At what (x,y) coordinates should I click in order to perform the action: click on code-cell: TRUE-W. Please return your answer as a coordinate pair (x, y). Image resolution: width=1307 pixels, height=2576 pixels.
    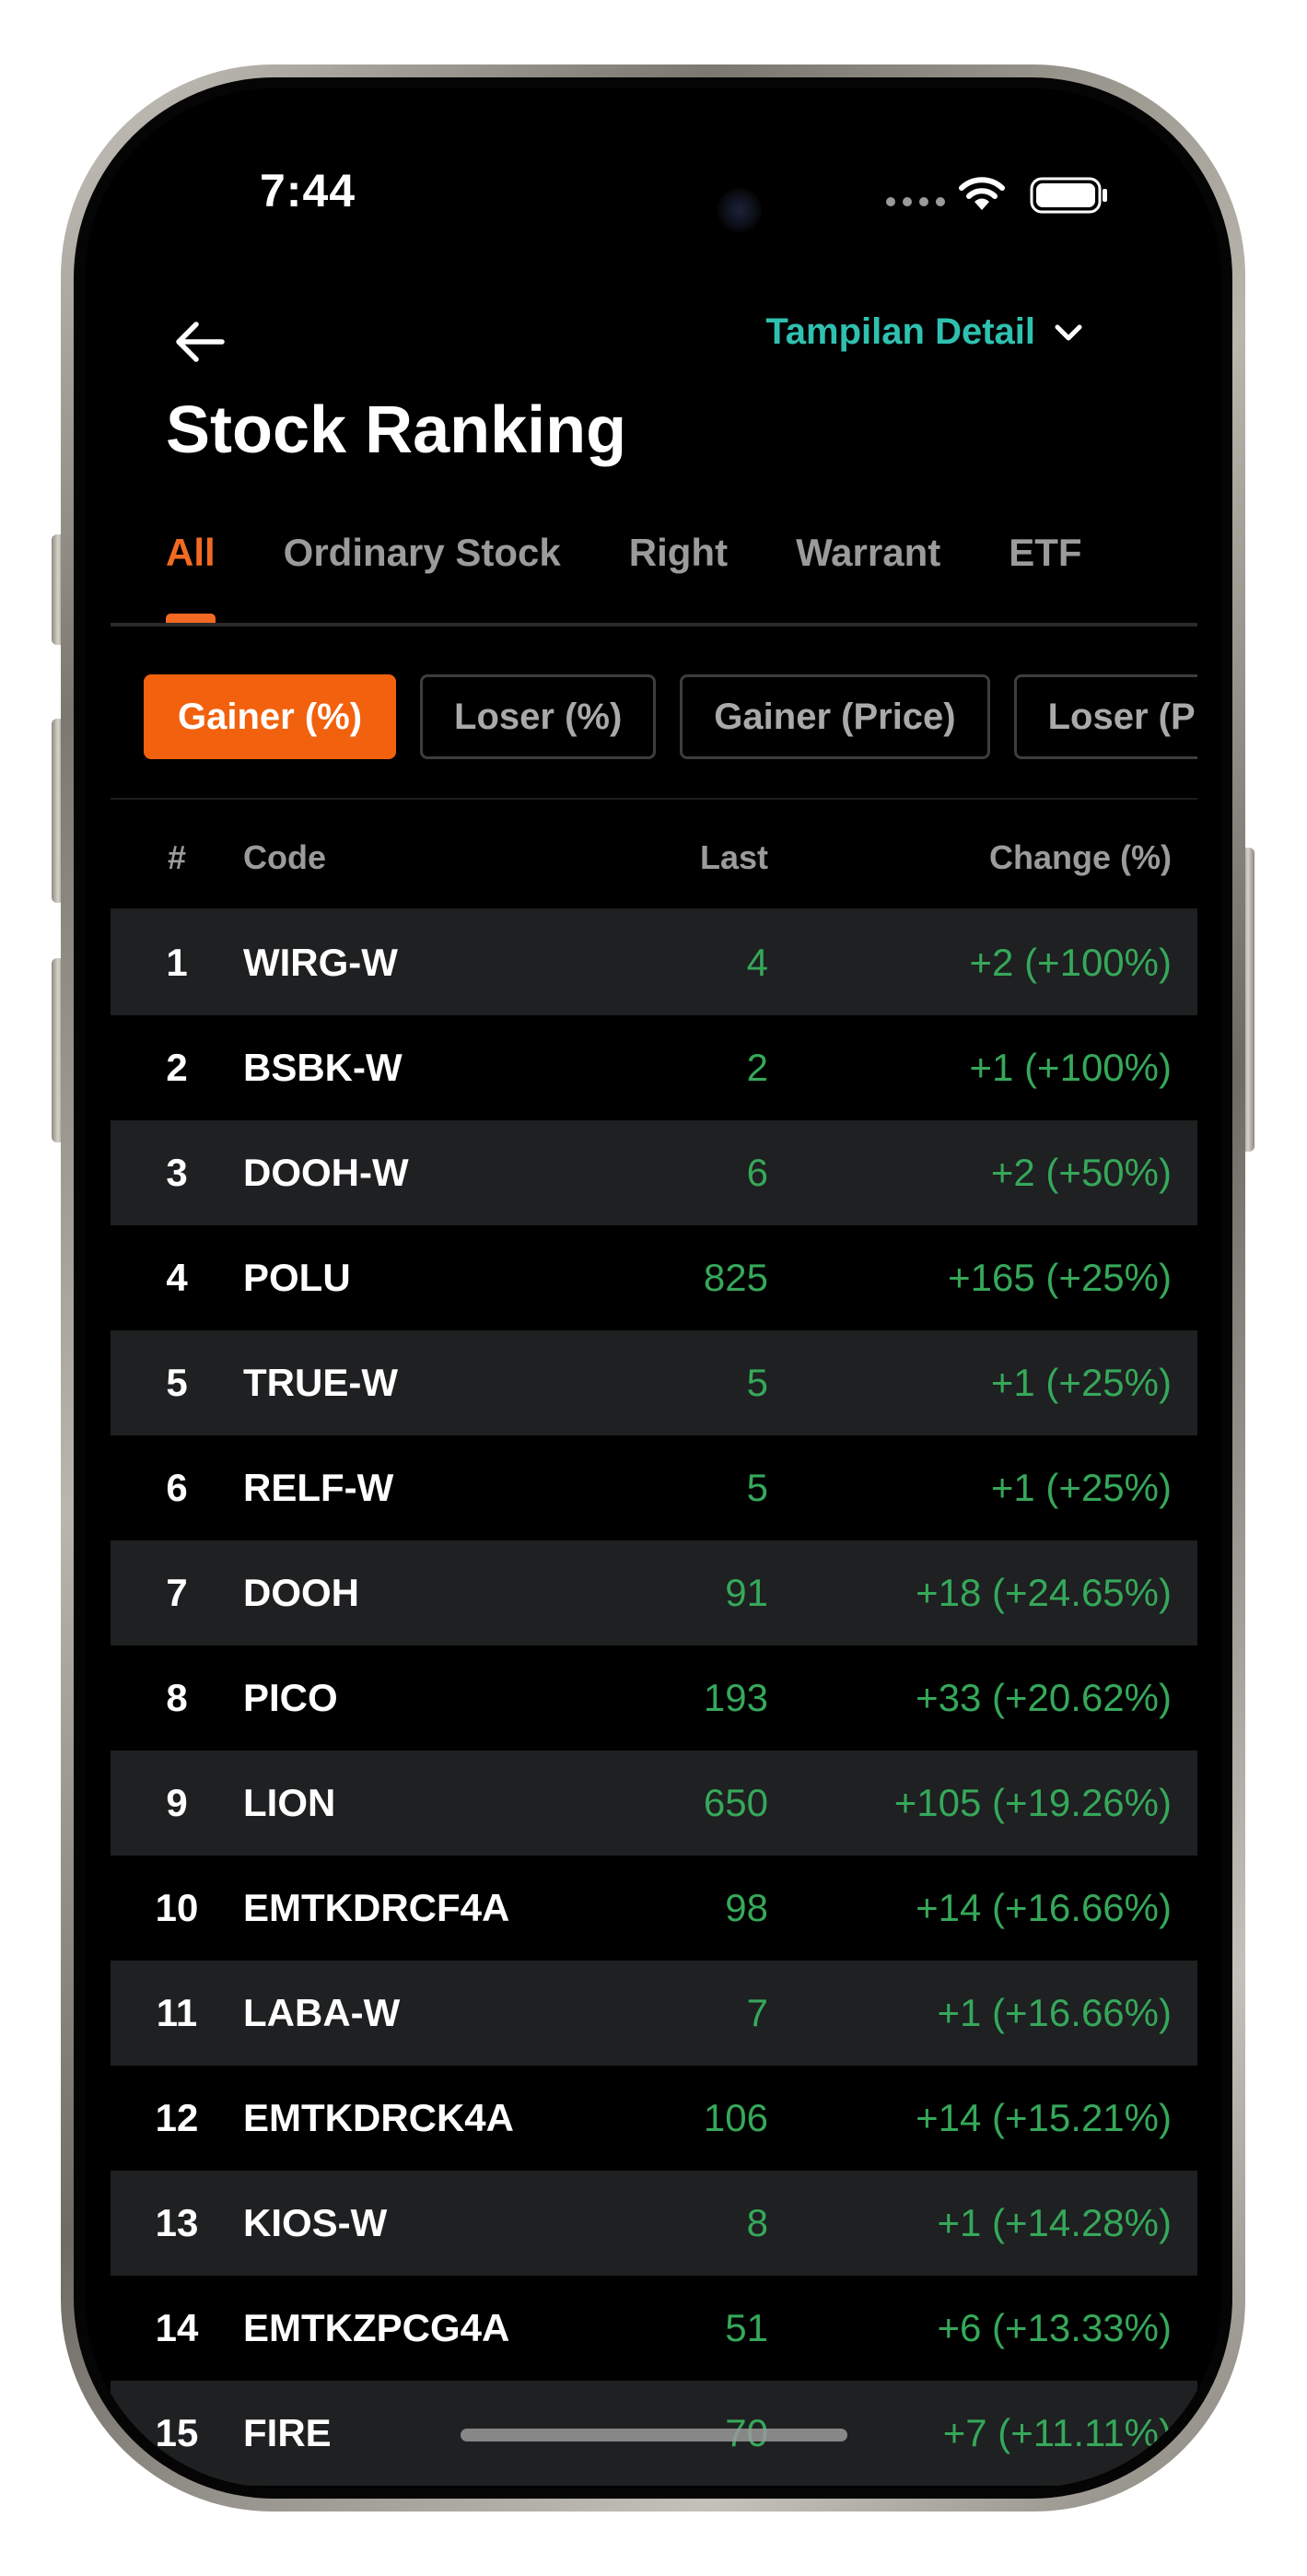
    Looking at the image, I should click on (321, 1382).